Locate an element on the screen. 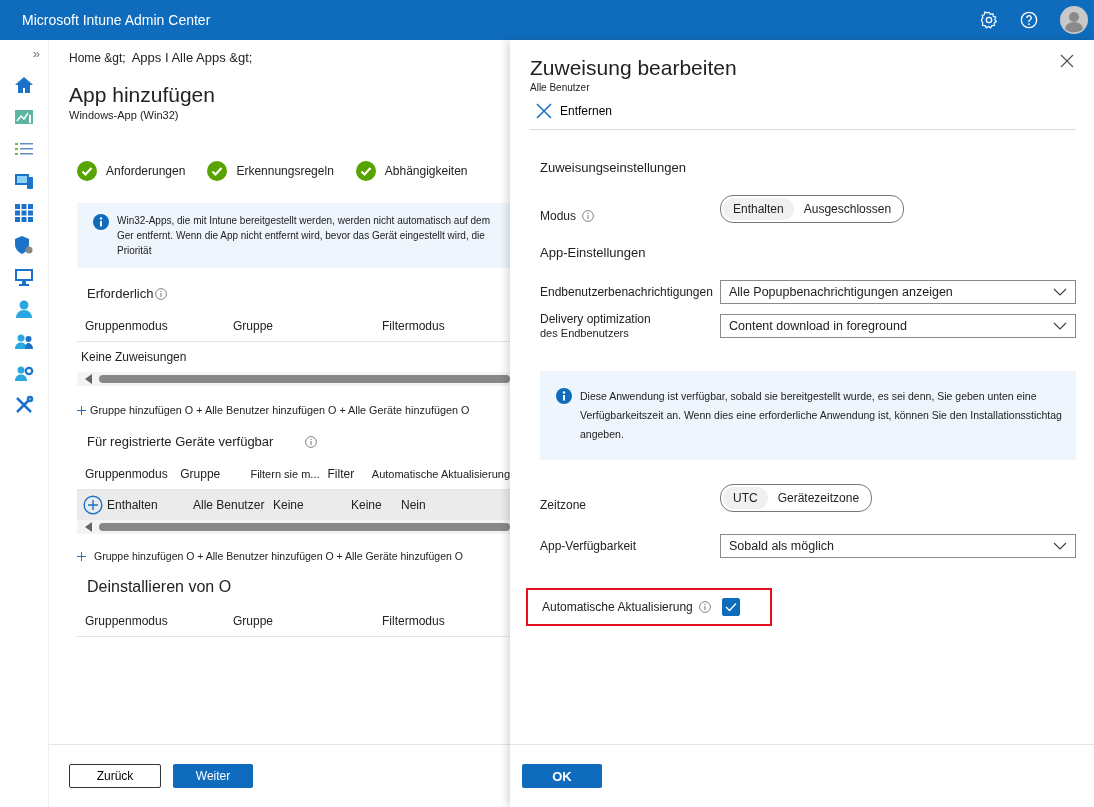 The height and width of the screenshot is (807, 1094). monitor-icon is located at coordinates (24, 277).